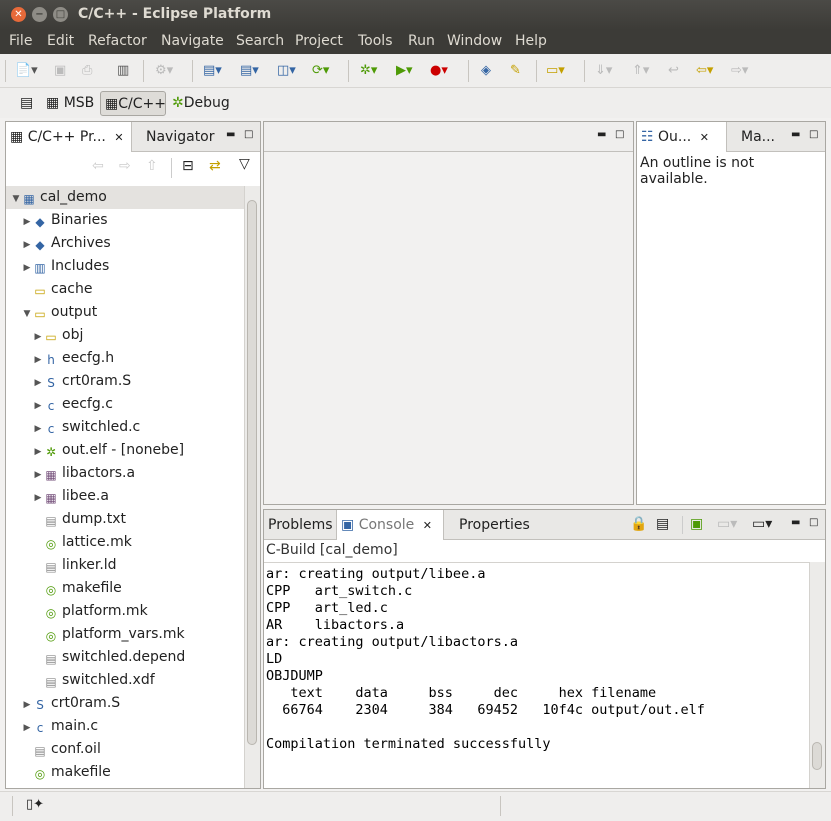 The image size is (831, 821). Describe the element at coordinates (69, 137) in the screenshot. I see `tab-cpp-projects: ▦ C/C++ Pr... ✕` at that location.